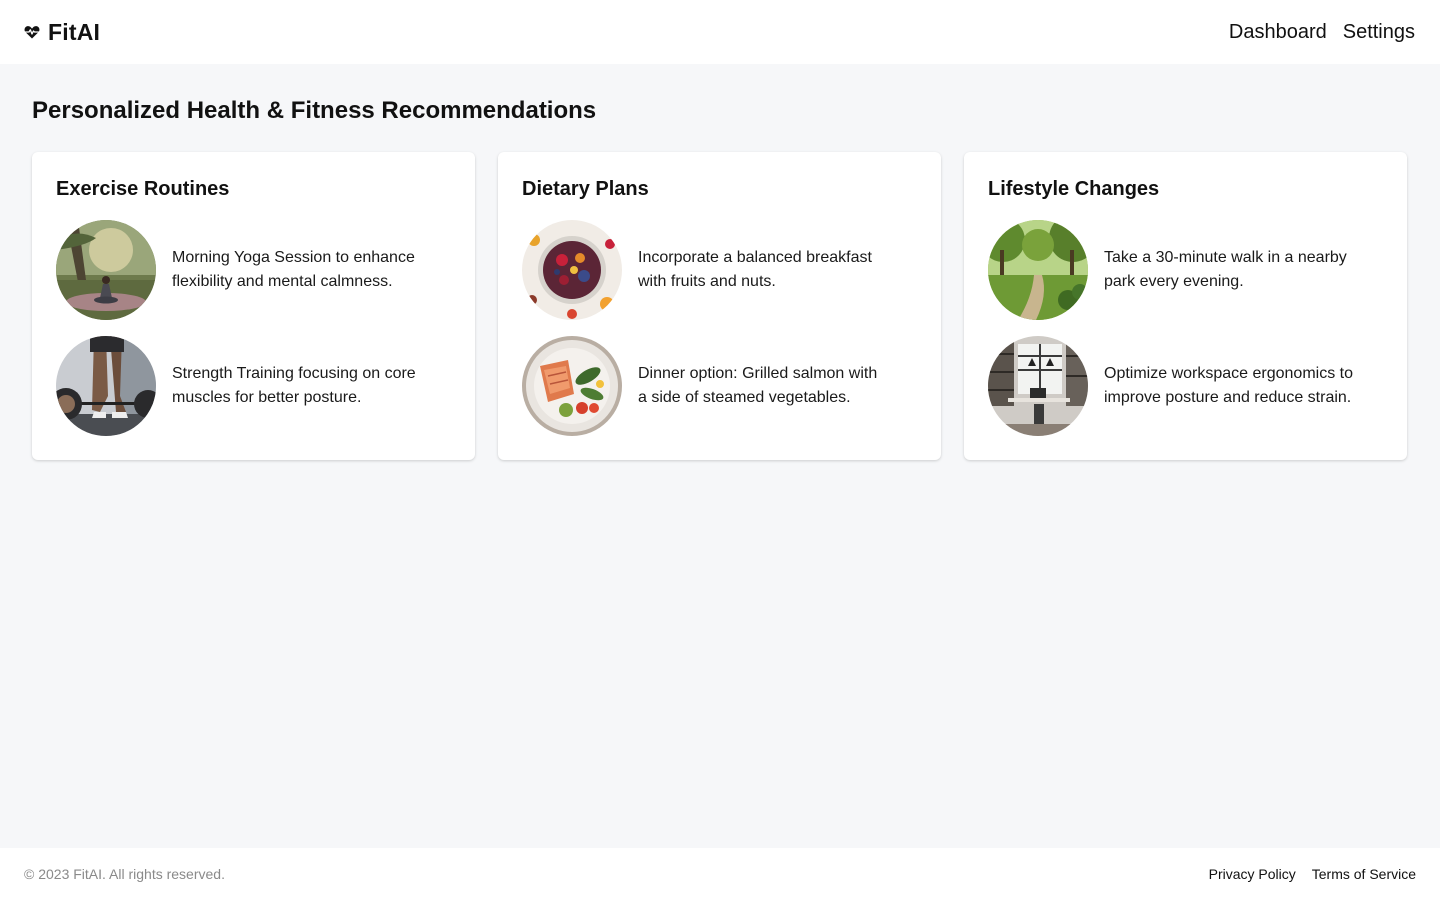 The width and height of the screenshot is (1440, 900). I want to click on main-nav: Dashboard Settings, so click(1322, 32).